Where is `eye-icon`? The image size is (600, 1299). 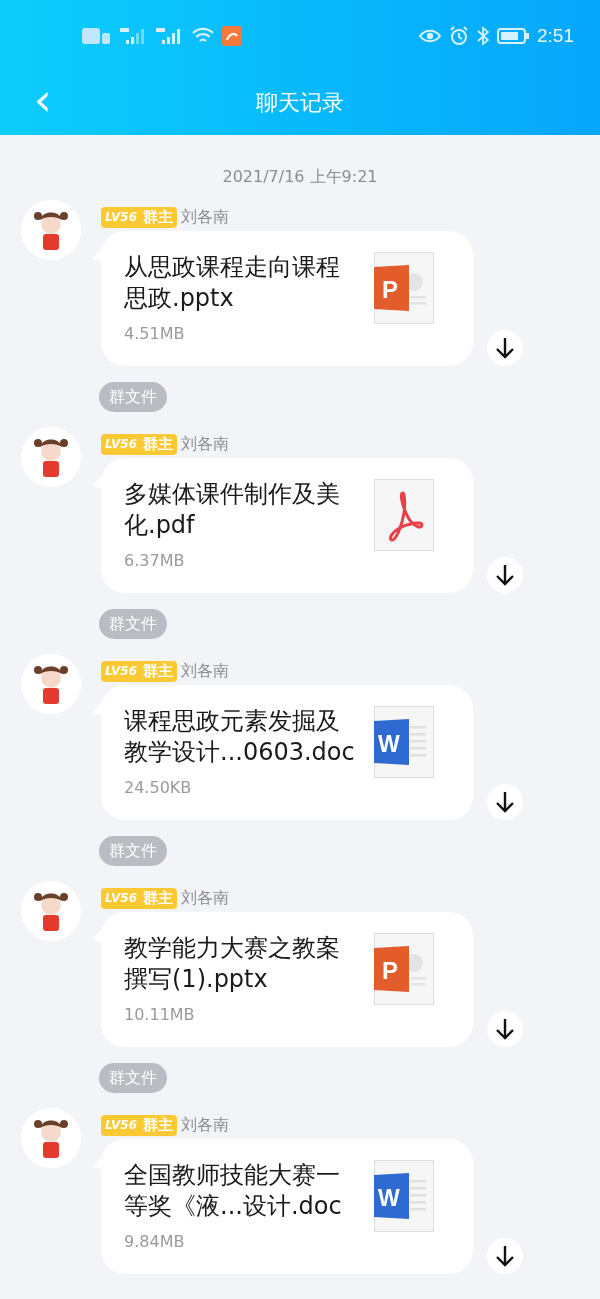 eye-icon is located at coordinates (430, 36).